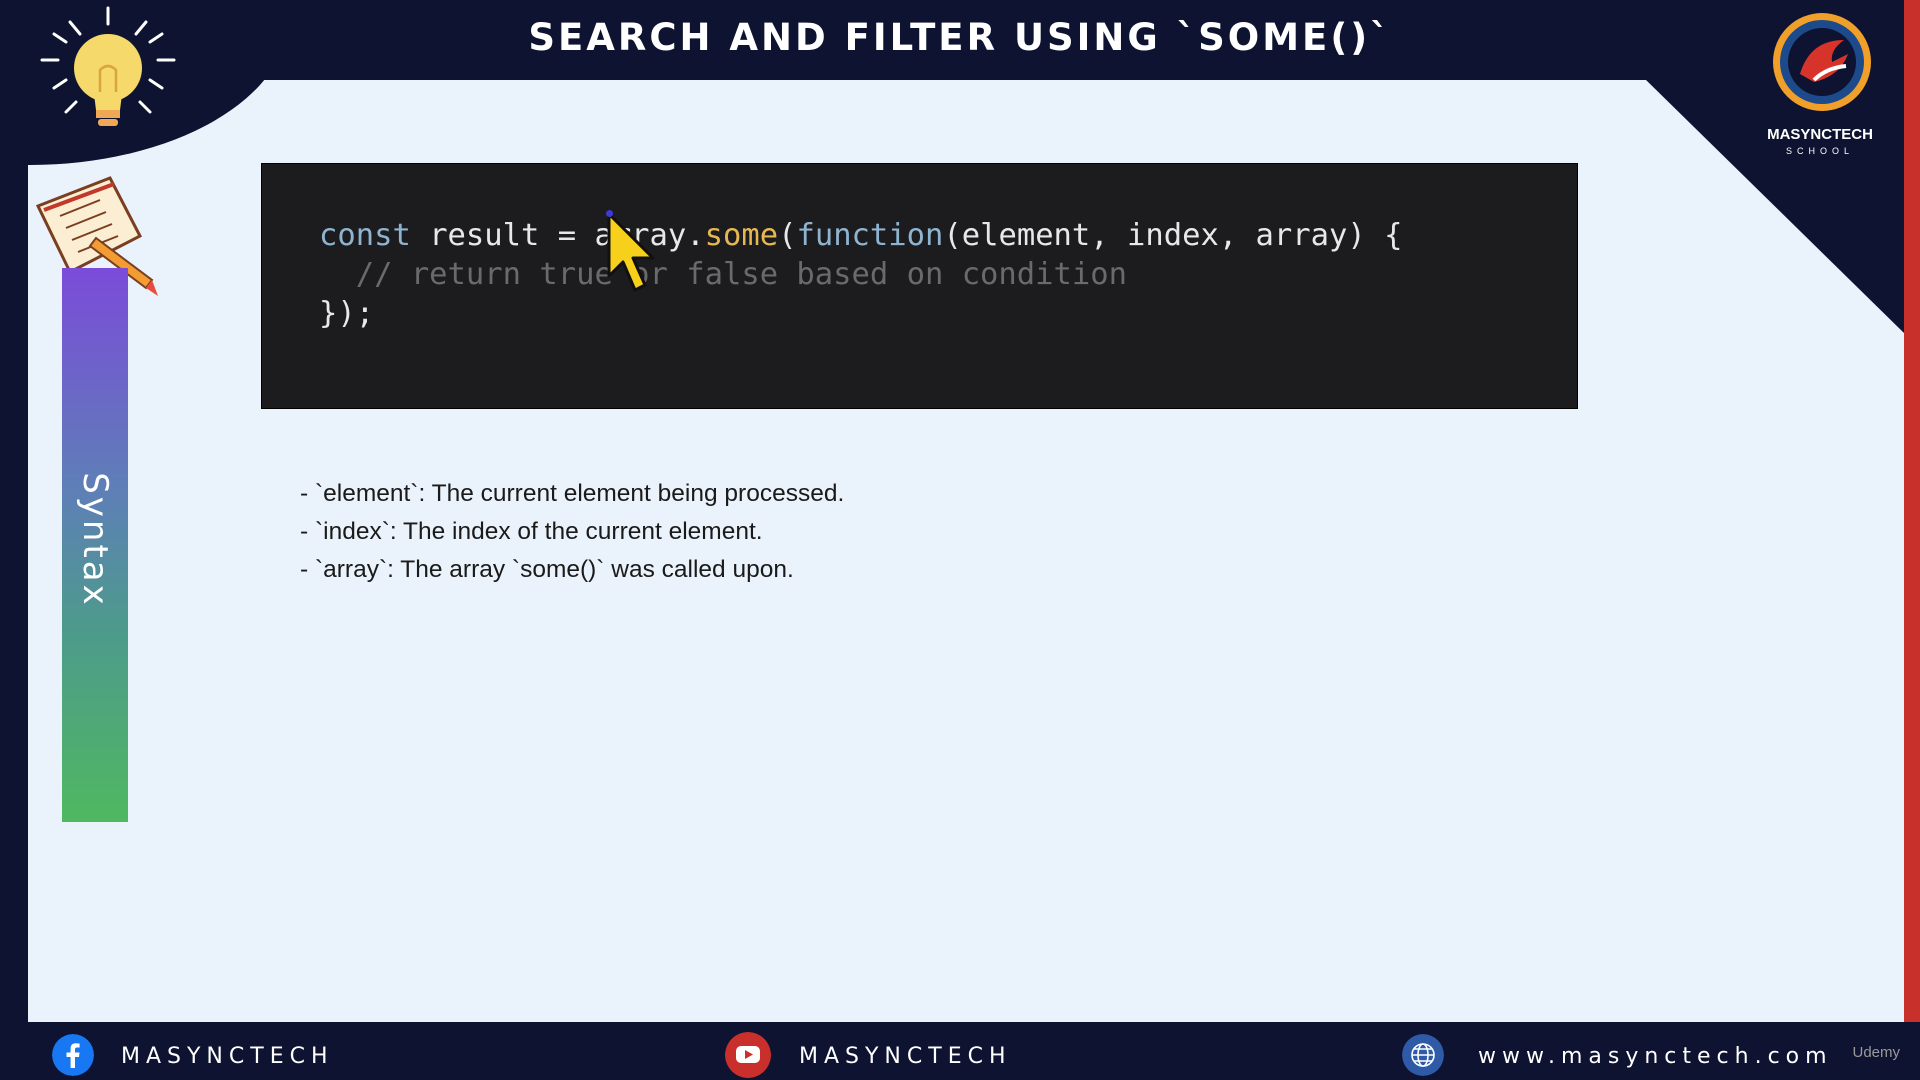 The width and height of the screenshot is (1920, 1080). Describe the element at coordinates (609, 213) in the screenshot. I see `click-indicator` at that location.